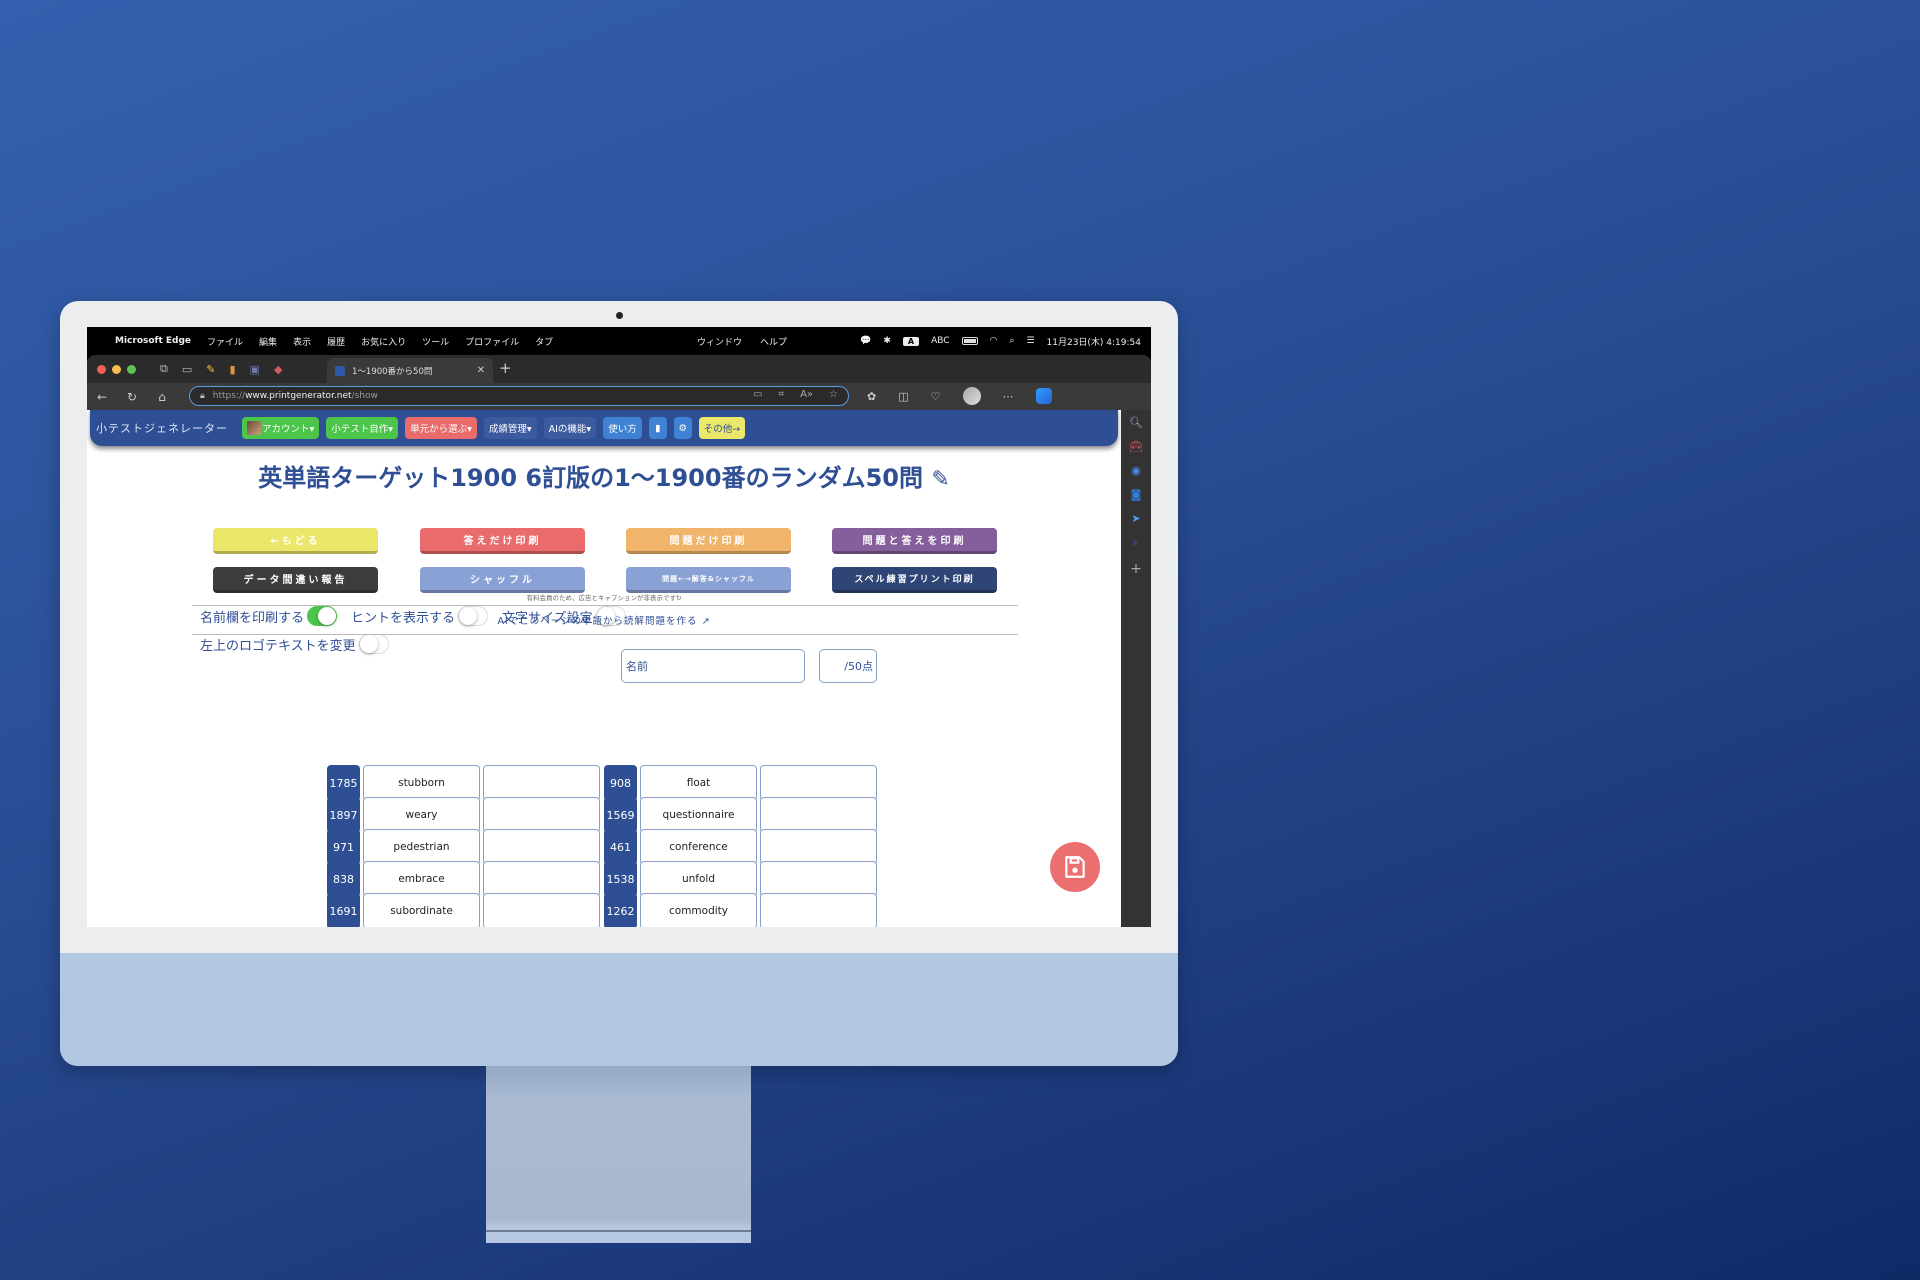  I want to click on member-notice: 有料会員のため、広告とキャプションが非表示です↻, so click(604, 598).